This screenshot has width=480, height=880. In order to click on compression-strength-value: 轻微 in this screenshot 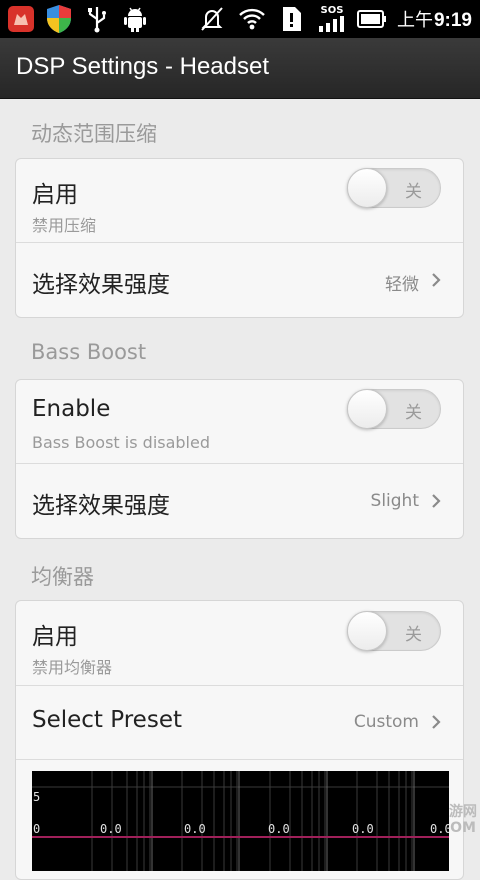, I will do `click(402, 285)`.